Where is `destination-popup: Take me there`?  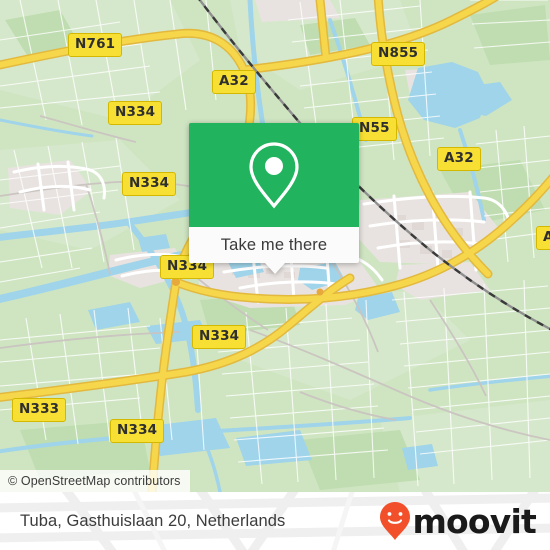 destination-popup: Take me there is located at coordinates (274, 198).